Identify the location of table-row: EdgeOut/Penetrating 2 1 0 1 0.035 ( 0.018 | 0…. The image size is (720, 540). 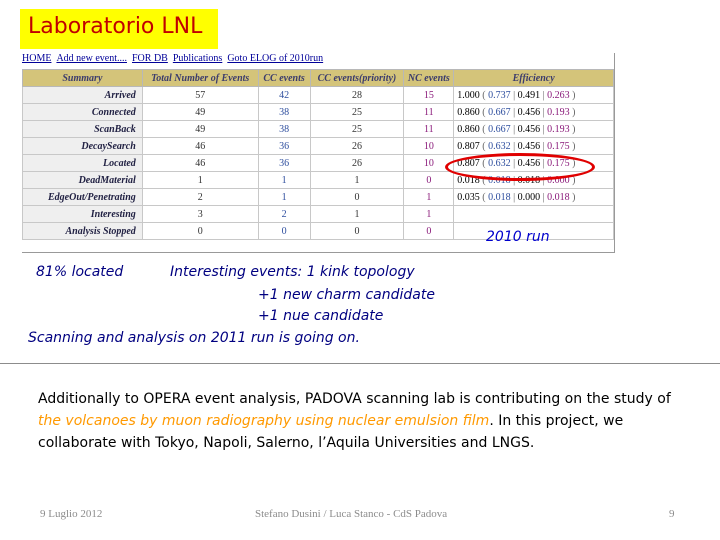
(318, 197).